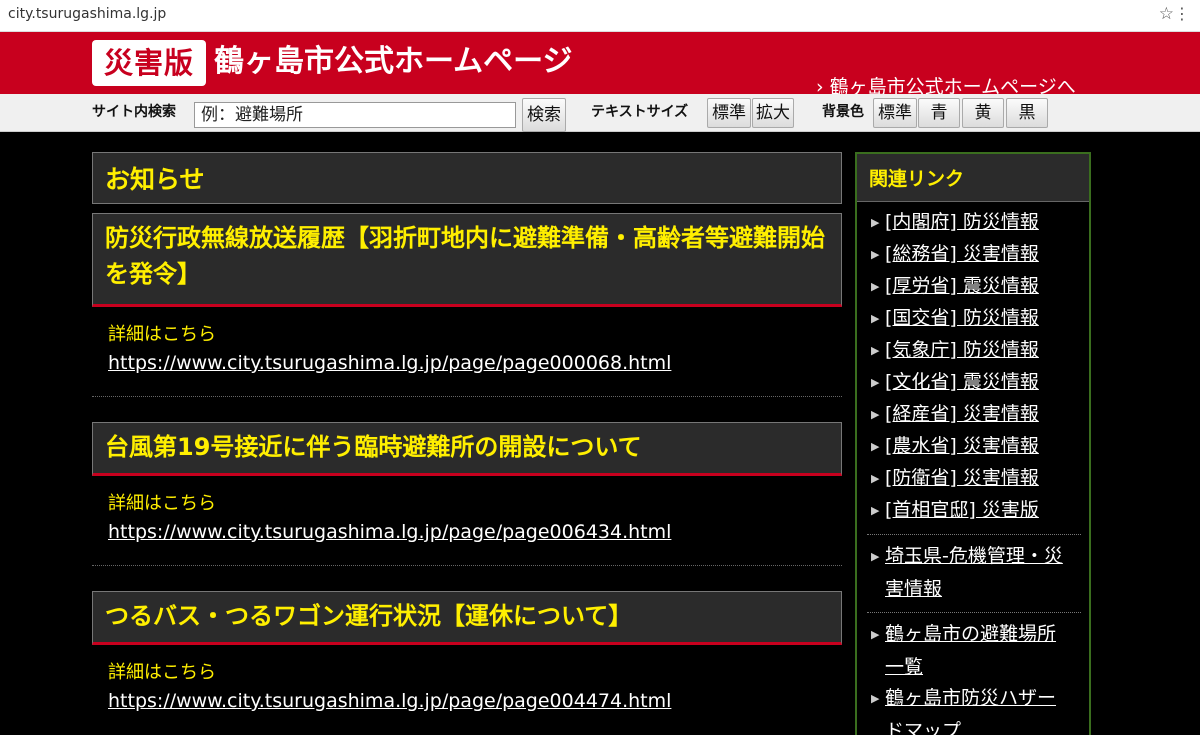 The image size is (1200, 735). I want to click on text-size-large-button: 拡大, so click(773, 113).